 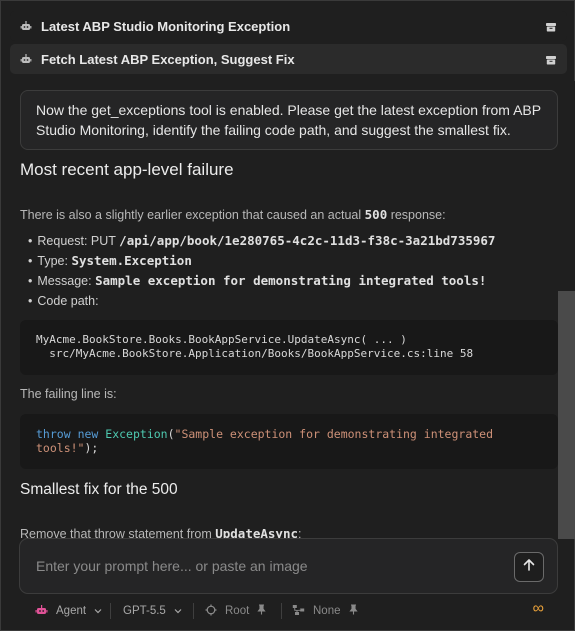 What do you see at coordinates (261, 261) in the screenshot?
I see `list-item: Type: System.Exception` at bounding box center [261, 261].